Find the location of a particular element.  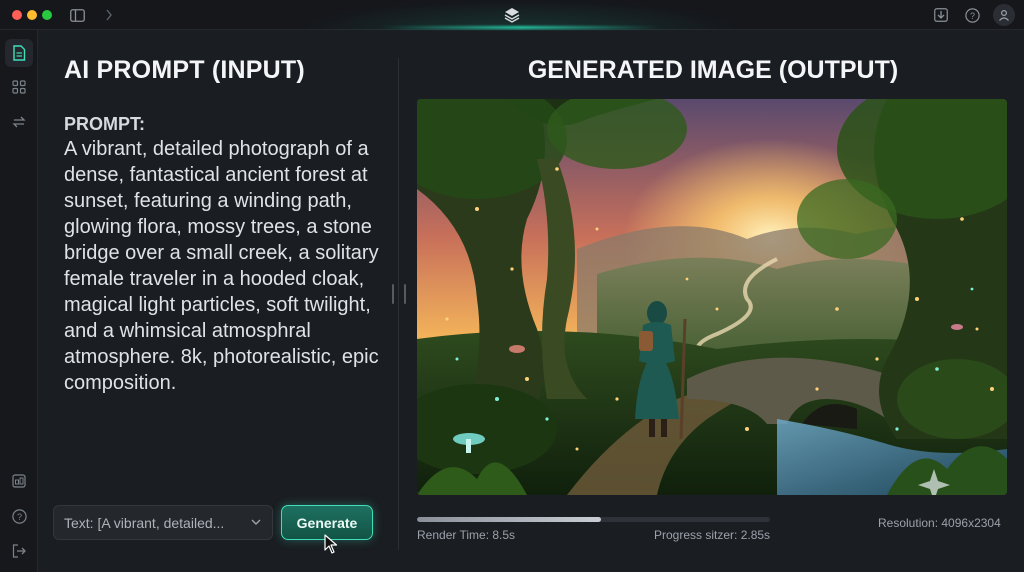

panel-divider is located at coordinates (398, 304).